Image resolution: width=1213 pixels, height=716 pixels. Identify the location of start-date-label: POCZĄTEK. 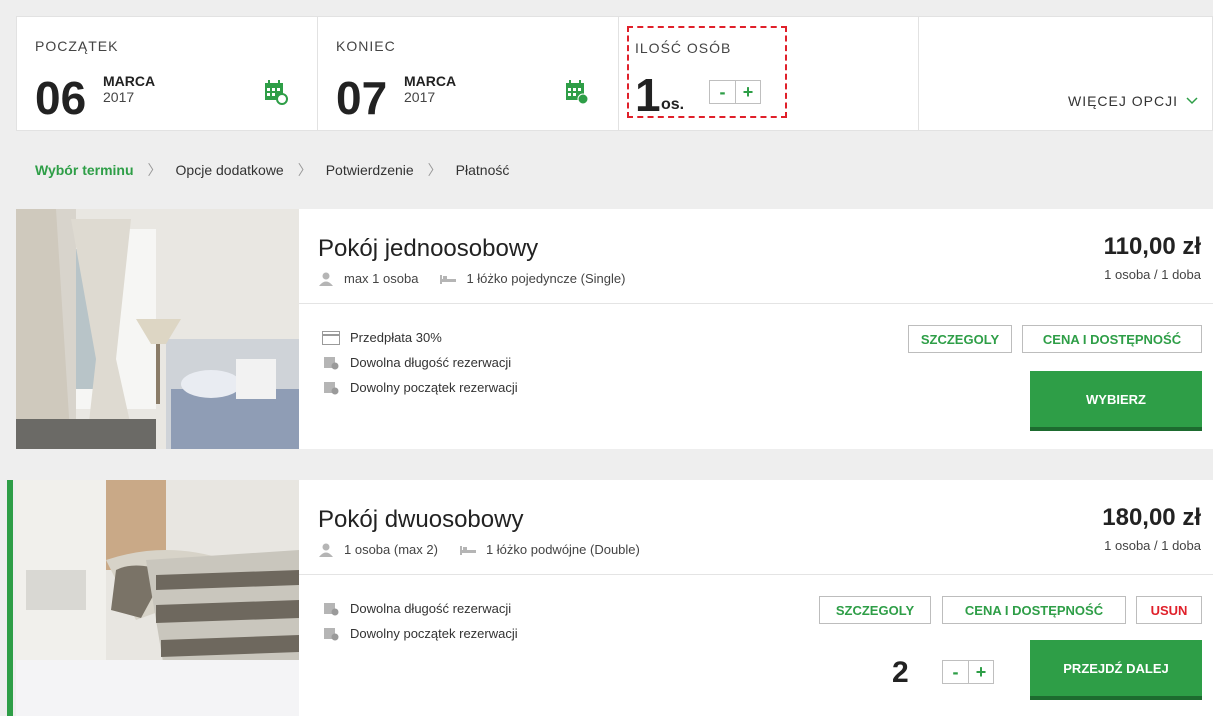
(77, 46).